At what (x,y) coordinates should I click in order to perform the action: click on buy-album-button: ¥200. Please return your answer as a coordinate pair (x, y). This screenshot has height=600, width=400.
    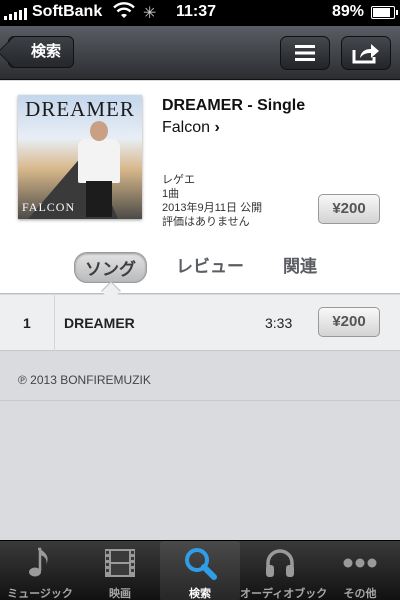
    Looking at the image, I should click on (349, 209).